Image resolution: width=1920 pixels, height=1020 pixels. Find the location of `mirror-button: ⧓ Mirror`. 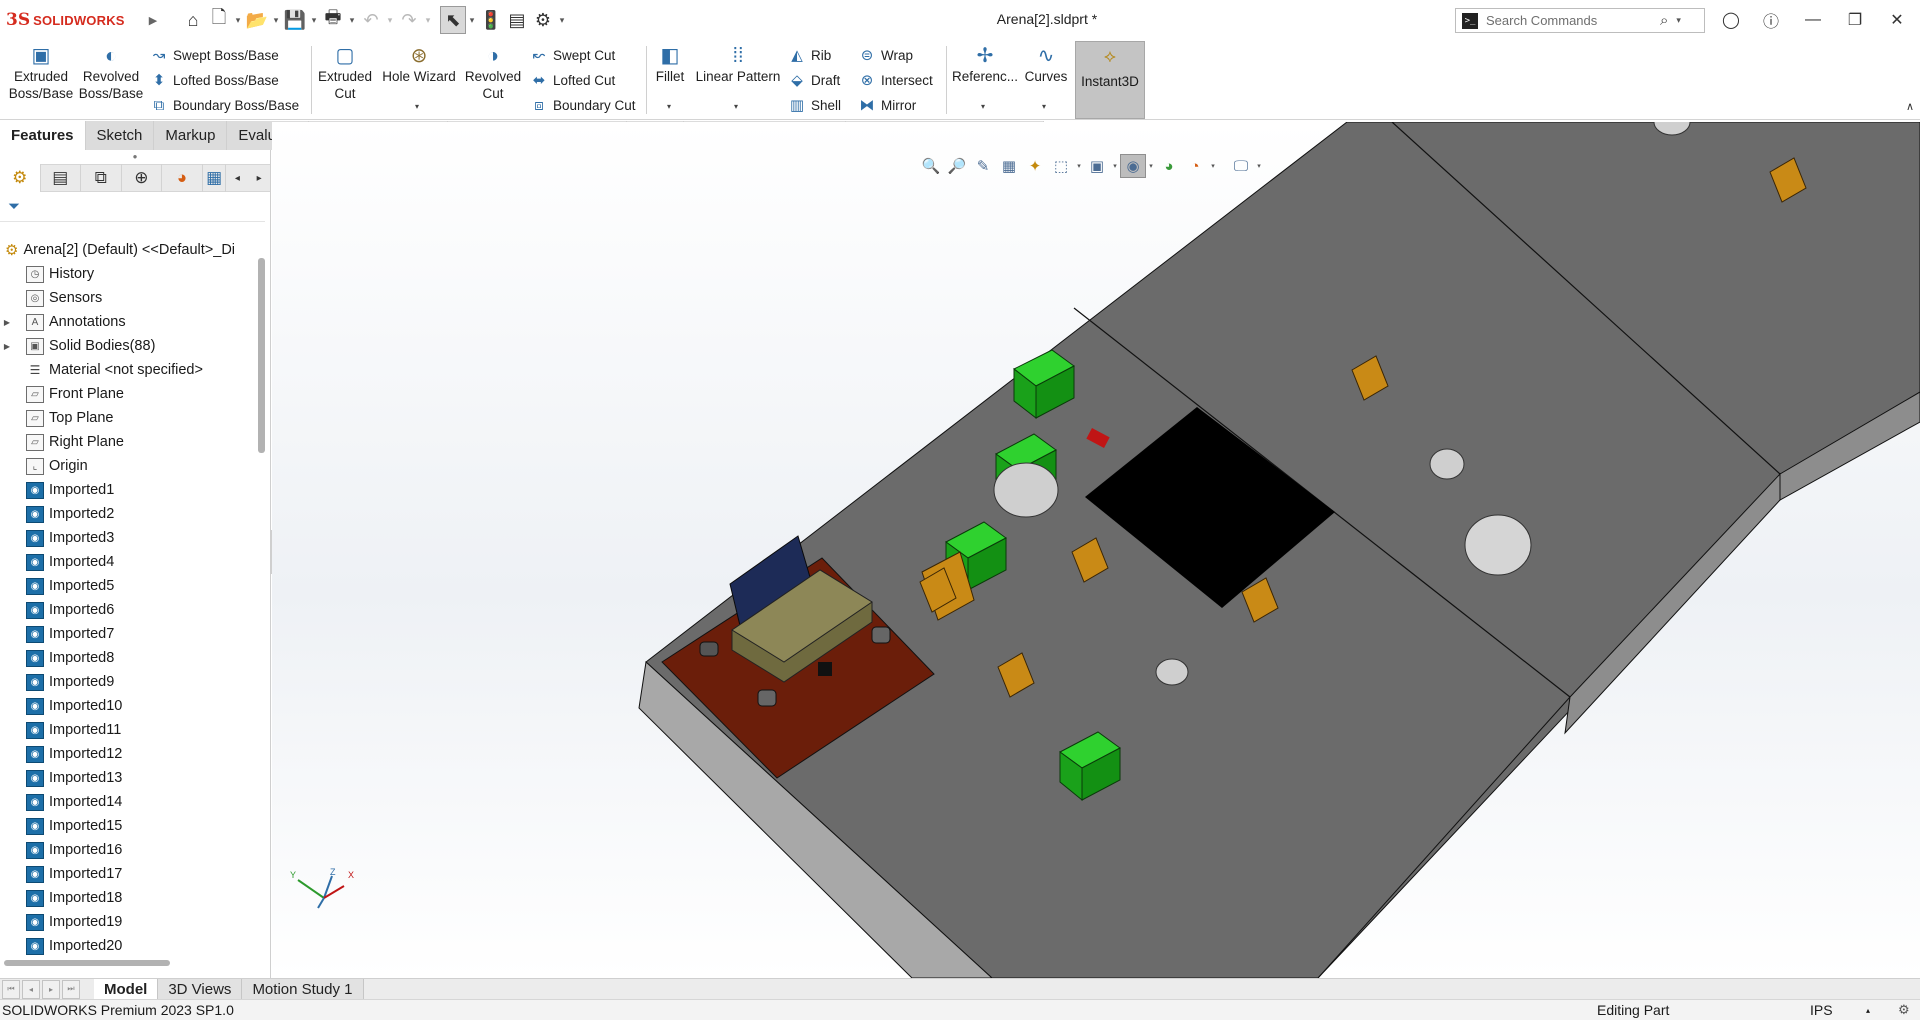

mirror-button: ⧓ Mirror is located at coordinates (886, 105).